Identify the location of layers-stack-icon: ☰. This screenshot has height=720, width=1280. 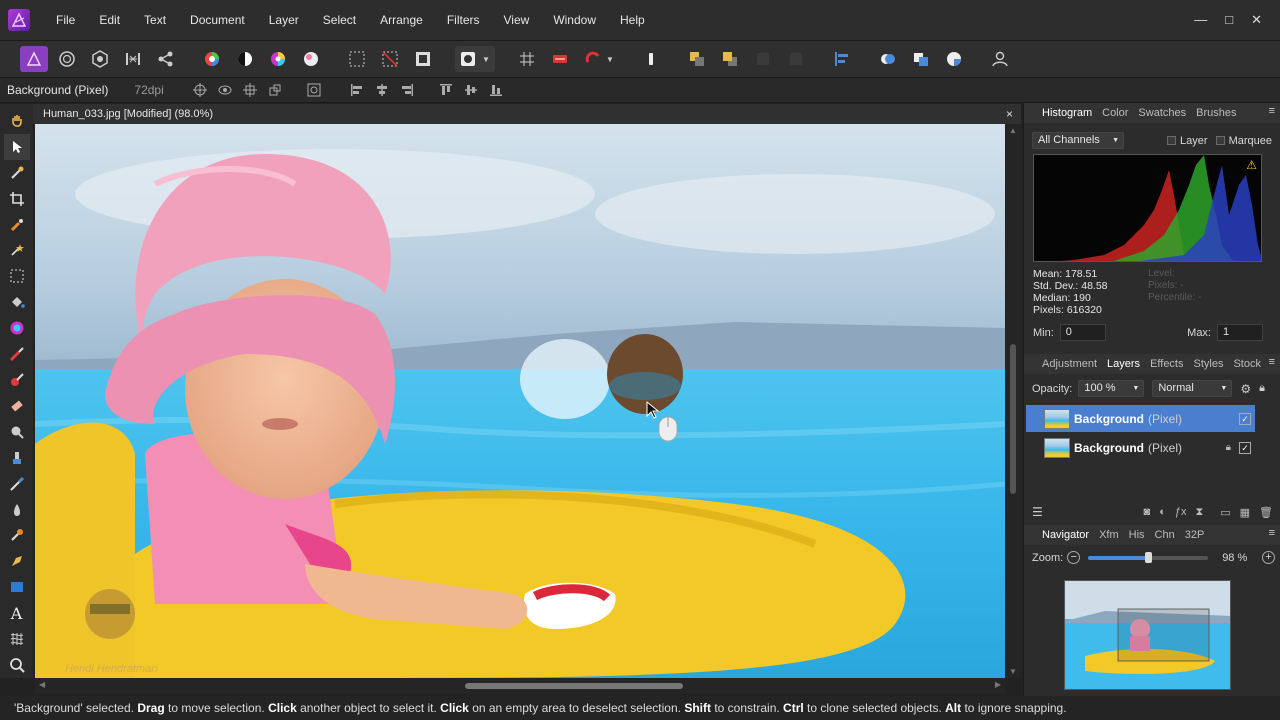
(1037, 512).